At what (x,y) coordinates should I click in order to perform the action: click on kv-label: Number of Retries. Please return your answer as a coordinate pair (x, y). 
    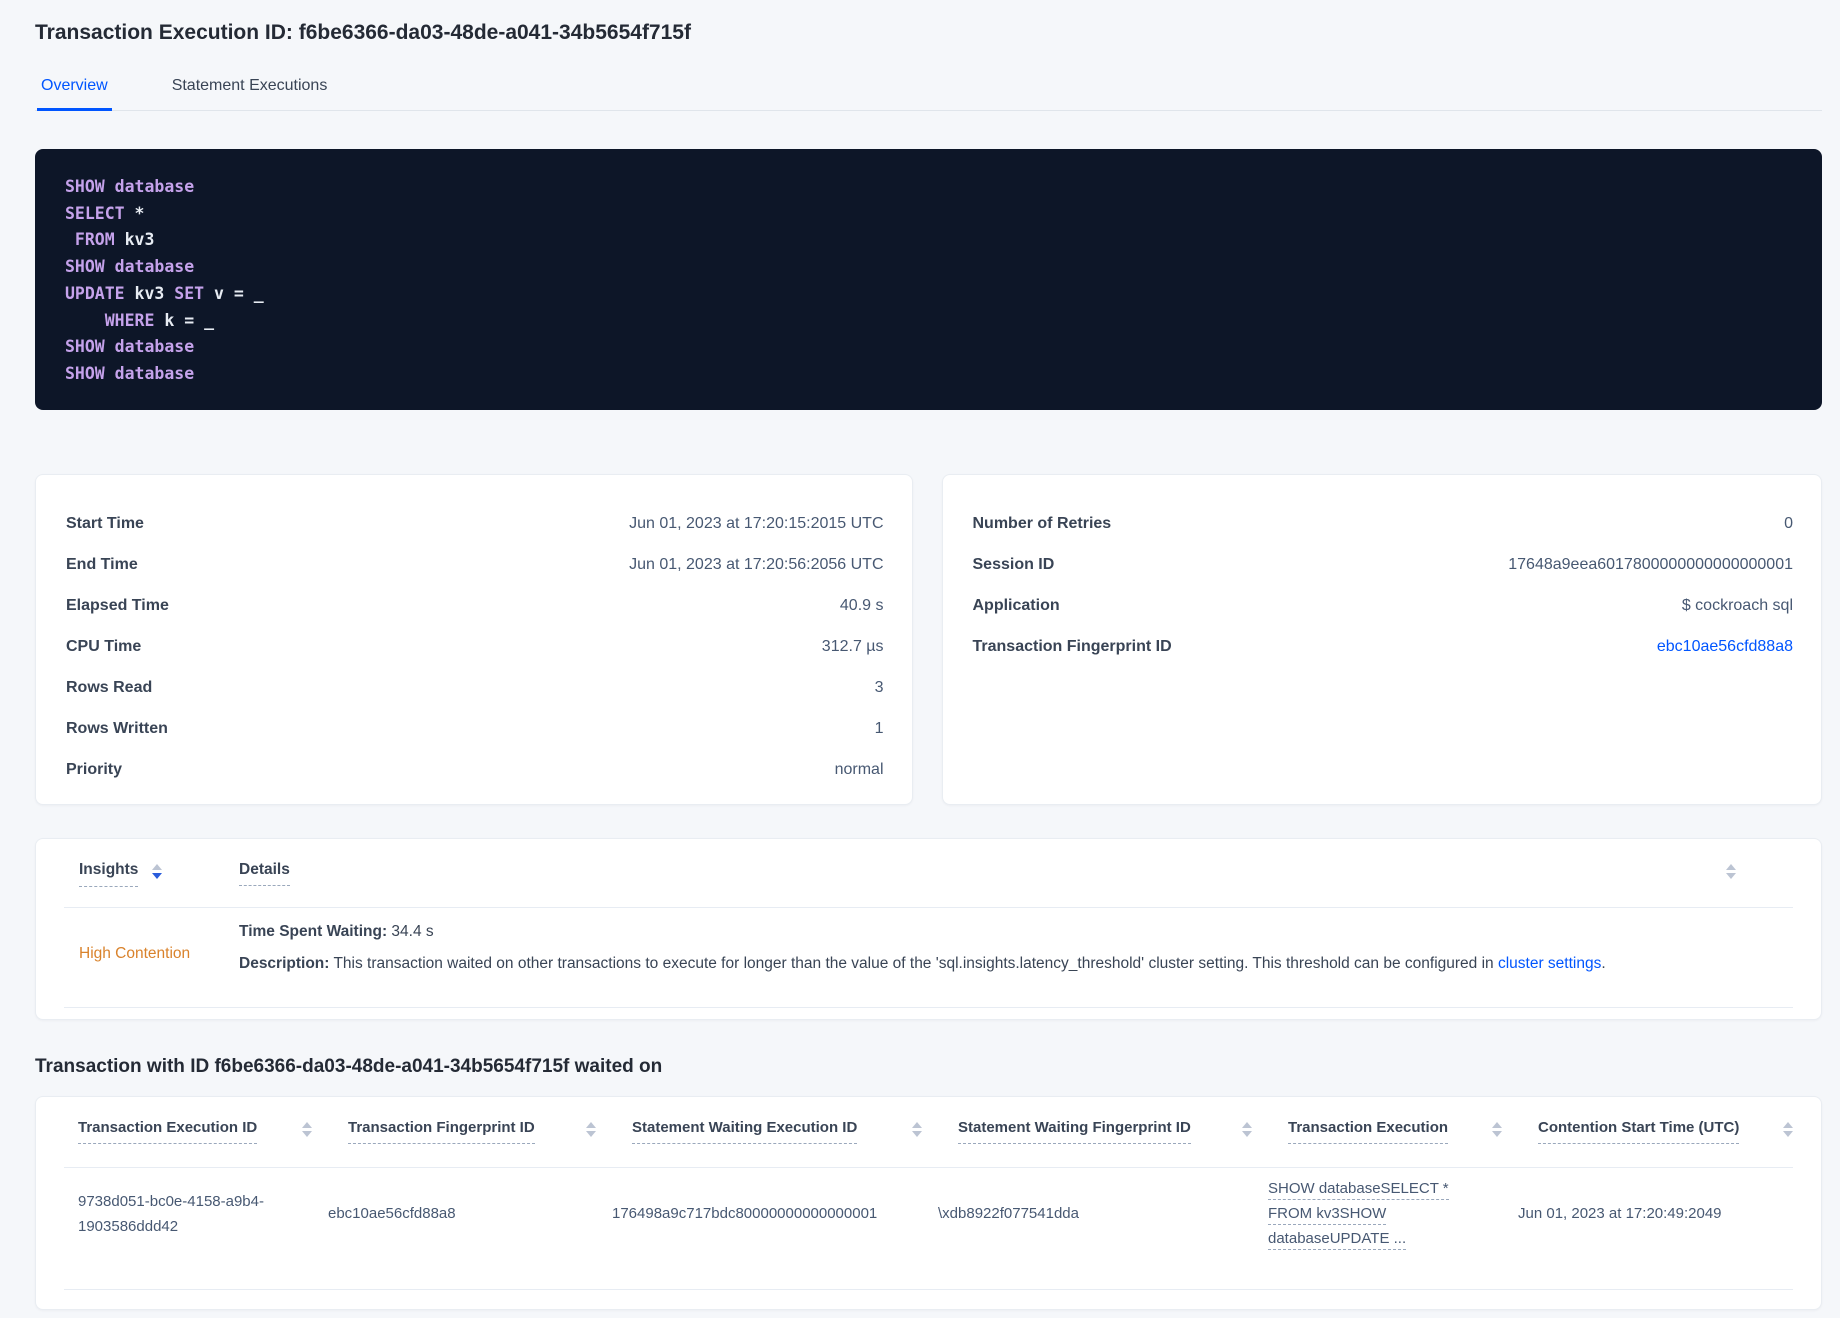
    Looking at the image, I should click on (1042, 523).